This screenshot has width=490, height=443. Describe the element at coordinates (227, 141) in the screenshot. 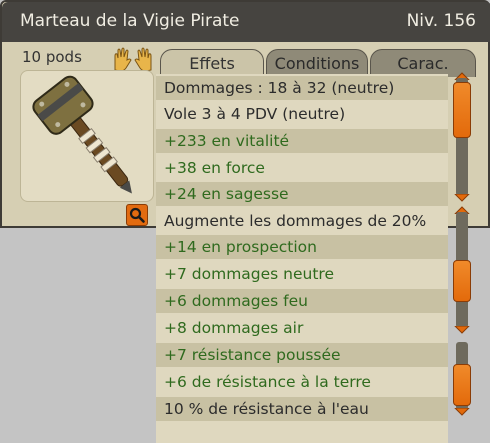

I see `effect-text: +233 en vitalité` at that location.